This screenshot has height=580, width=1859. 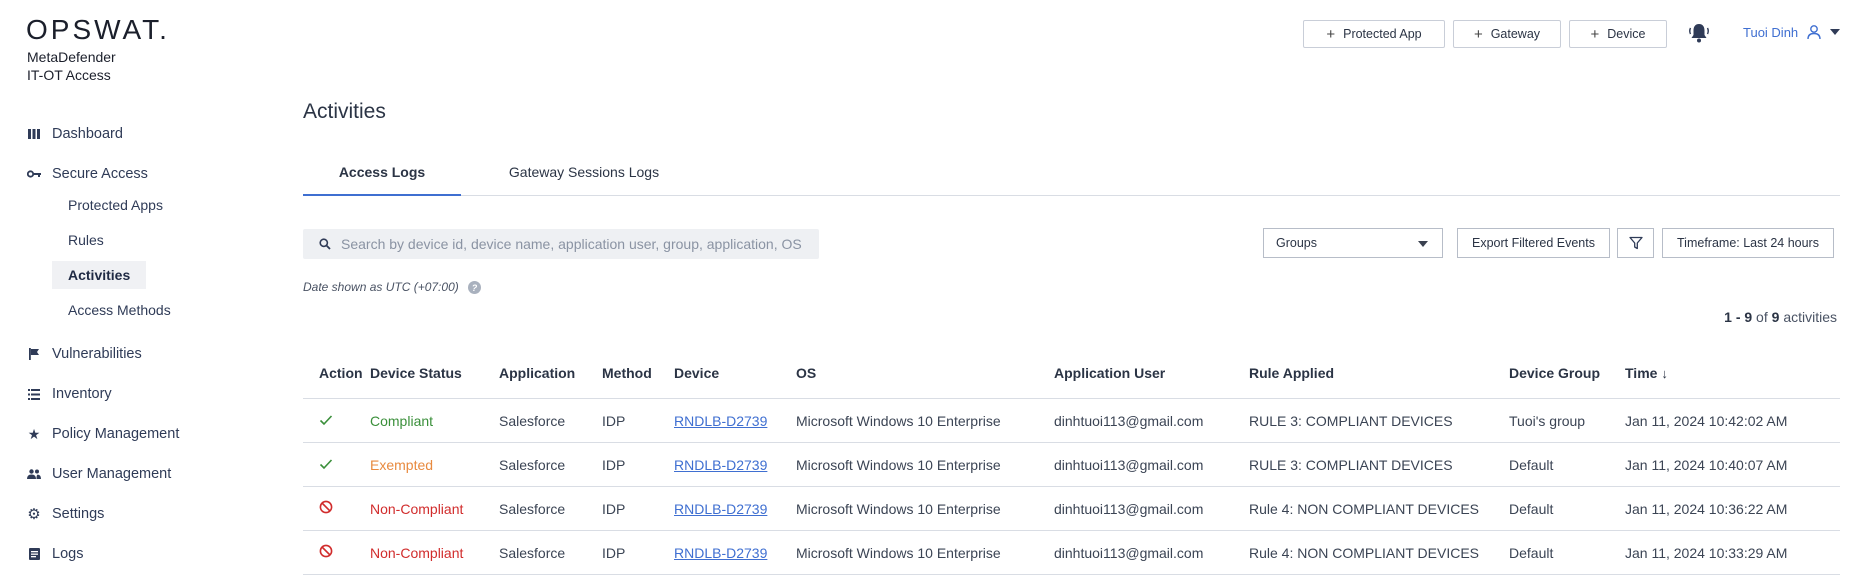 I want to click on time-cell: Jan 11, 2024 10:40:07 AM, so click(x=1732, y=464).